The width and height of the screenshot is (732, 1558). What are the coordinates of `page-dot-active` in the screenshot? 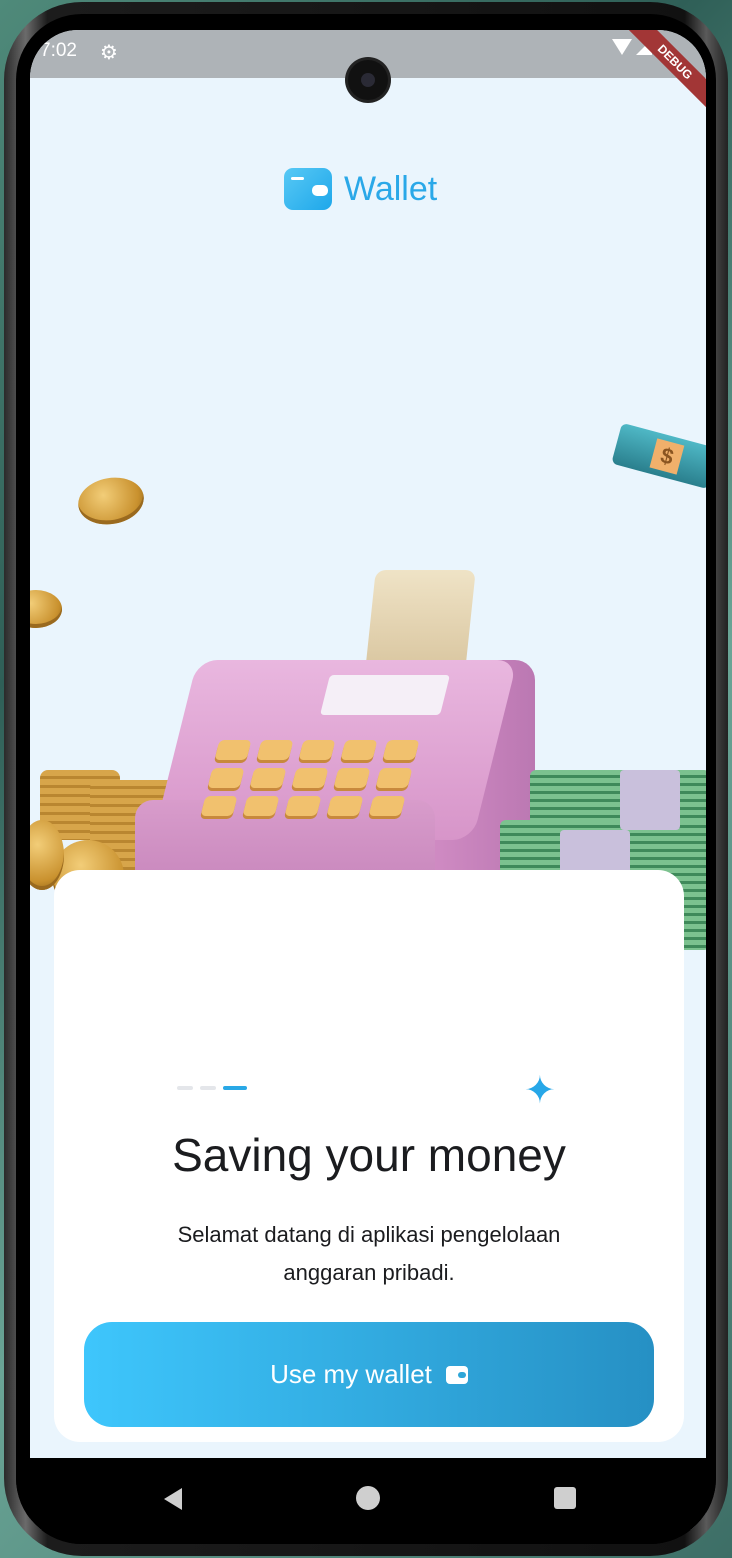 It's located at (235, 1088).